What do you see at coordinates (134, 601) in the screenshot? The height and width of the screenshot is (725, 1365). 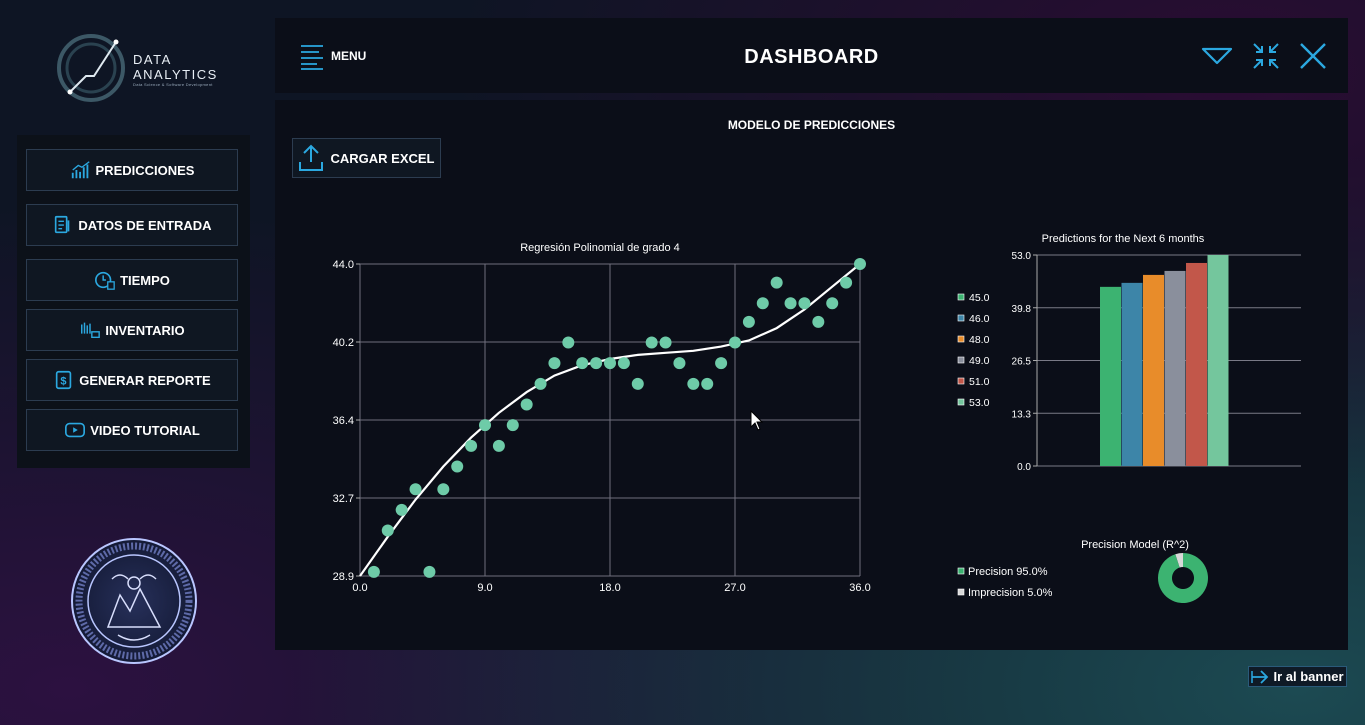 I see `university-seal-icon` at bounding box center [134, 601].